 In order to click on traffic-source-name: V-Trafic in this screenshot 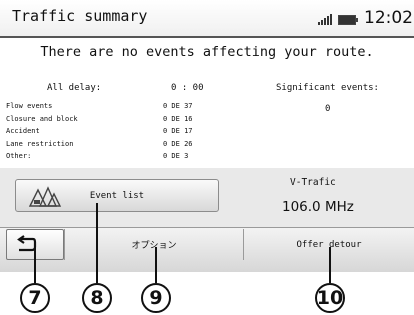, I will do `click(313, 182)`.